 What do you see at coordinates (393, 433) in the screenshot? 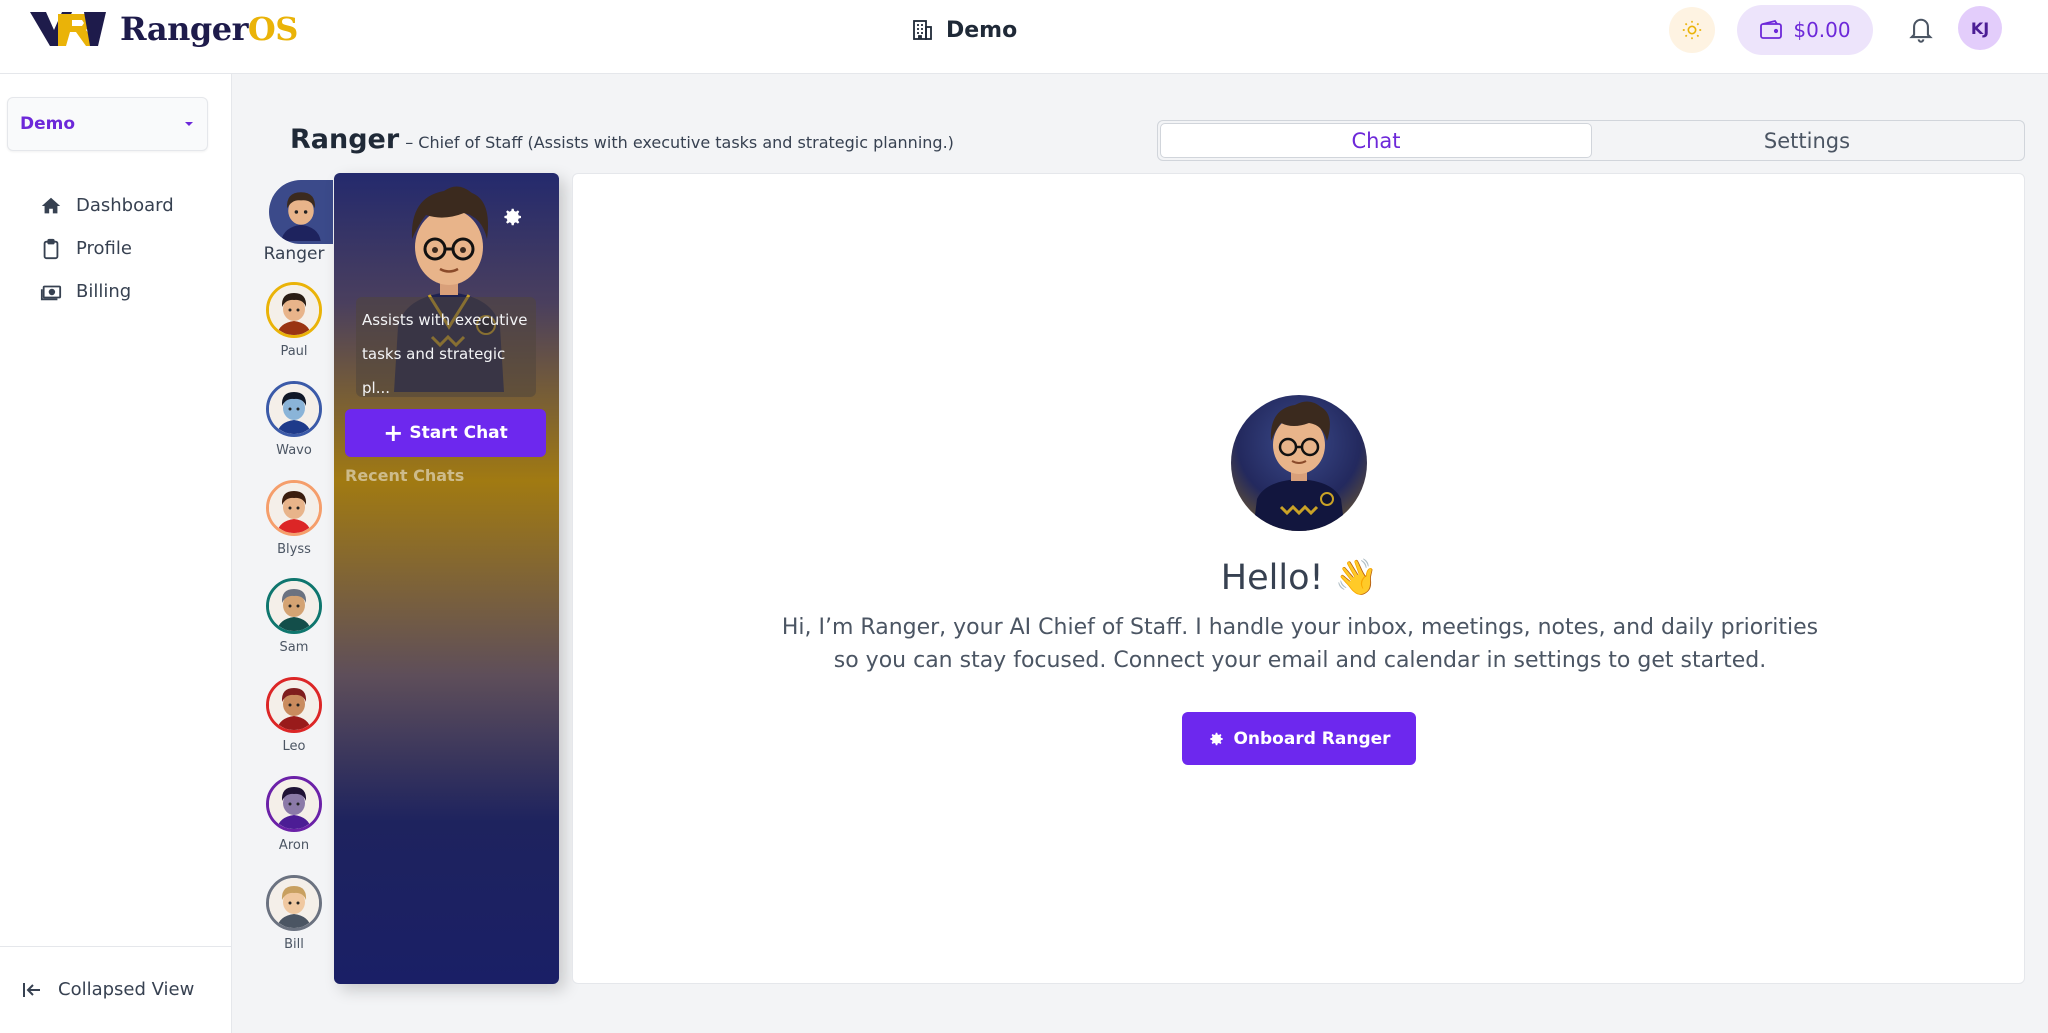
I see `plus-icon: +` at bounding box center [393, 433].